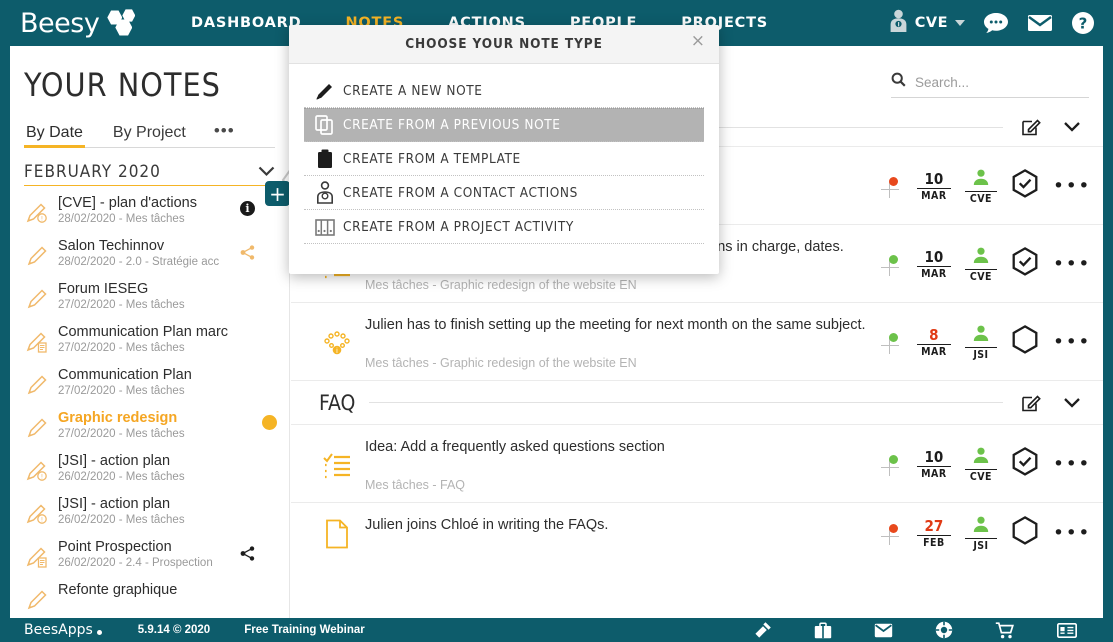 The image size is (1113, 642). Describe the element at coordinates (60, 23) in the screenshot. I see `brand-name: Beesy` at that location.